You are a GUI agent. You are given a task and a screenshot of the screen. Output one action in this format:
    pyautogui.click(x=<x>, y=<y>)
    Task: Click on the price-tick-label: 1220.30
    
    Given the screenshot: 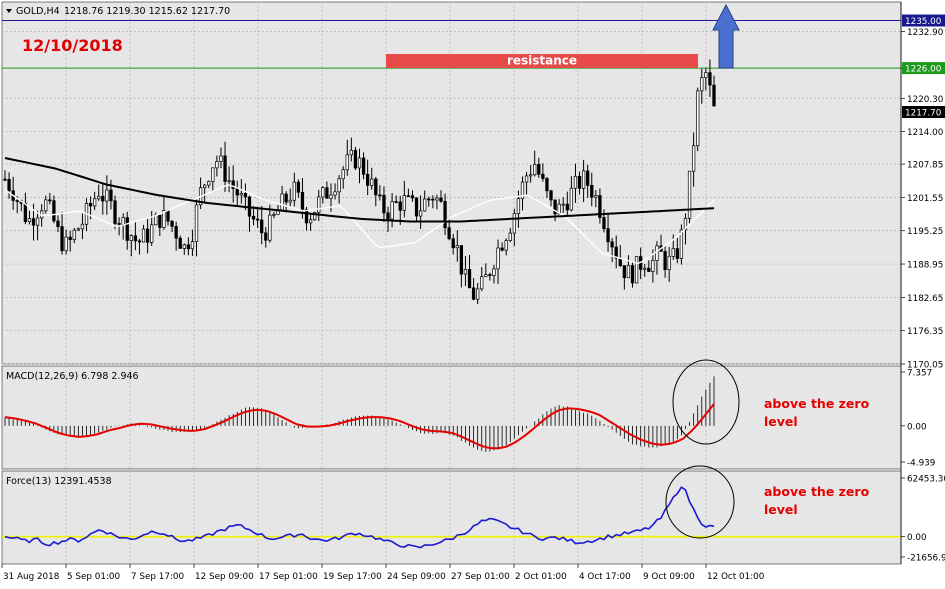 What is the action you would take?
    pyautogui.click(x=925, y=100)
    